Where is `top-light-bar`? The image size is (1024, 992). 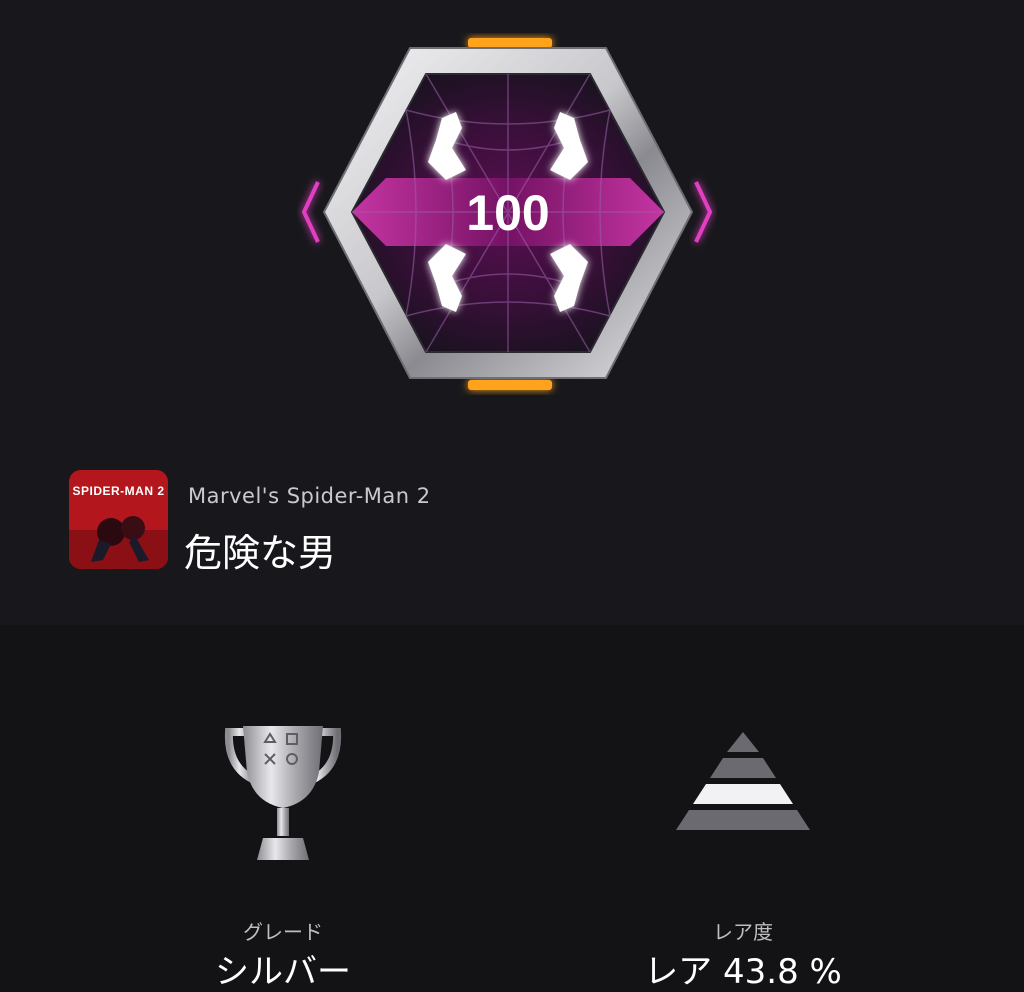 top-light-bar is located at coordinates (510, 43).